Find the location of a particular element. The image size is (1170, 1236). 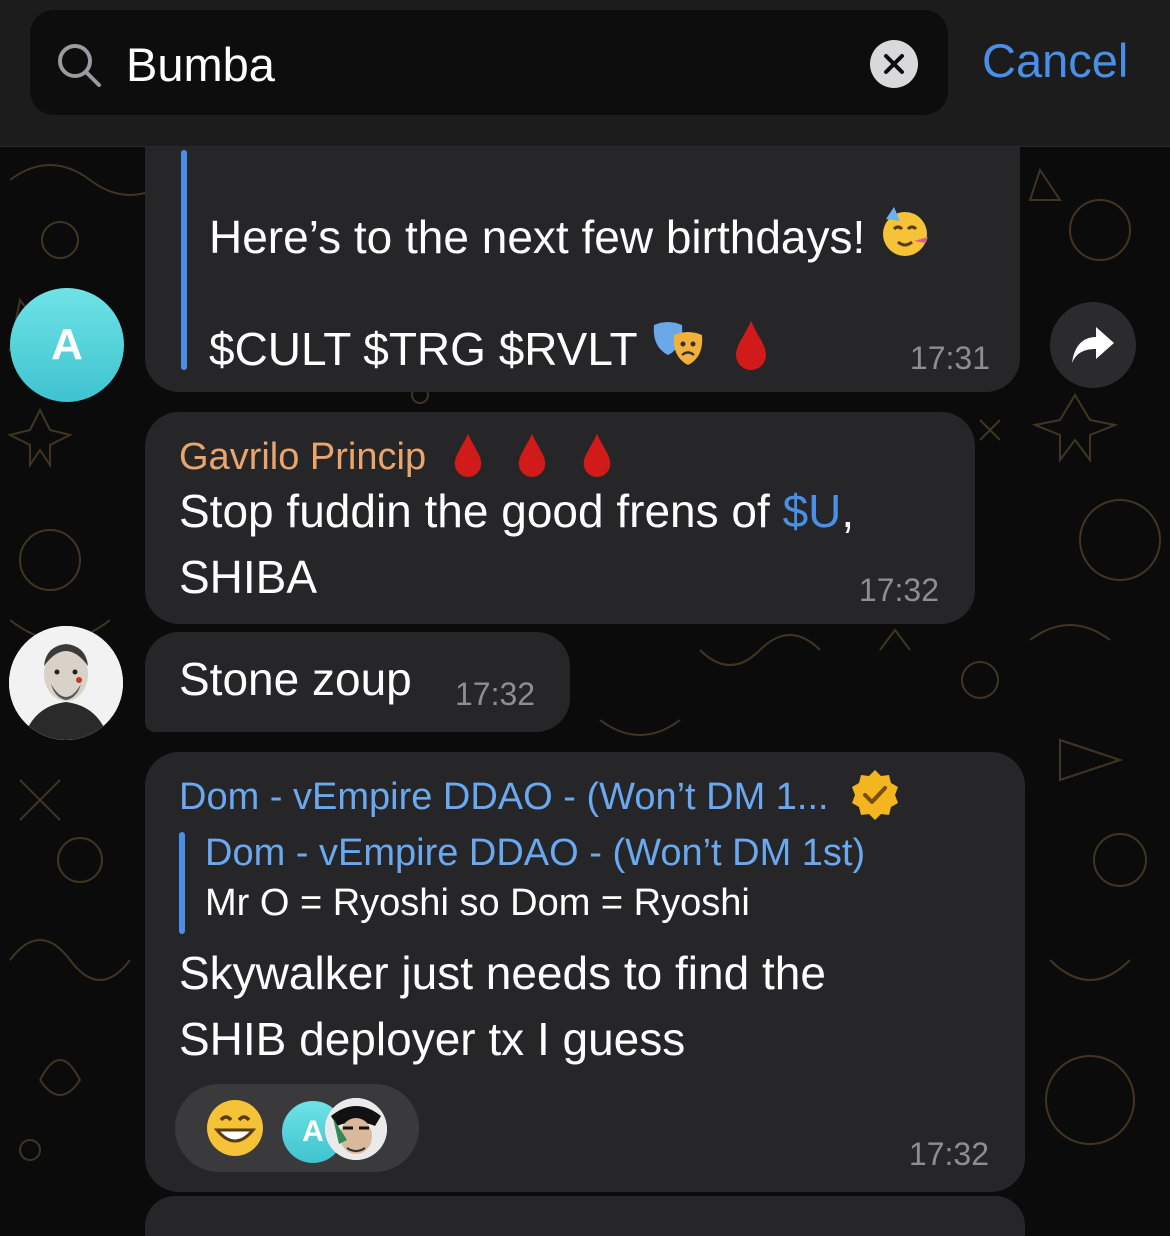

reply-quote-bar is located at coordinates (182, 883).